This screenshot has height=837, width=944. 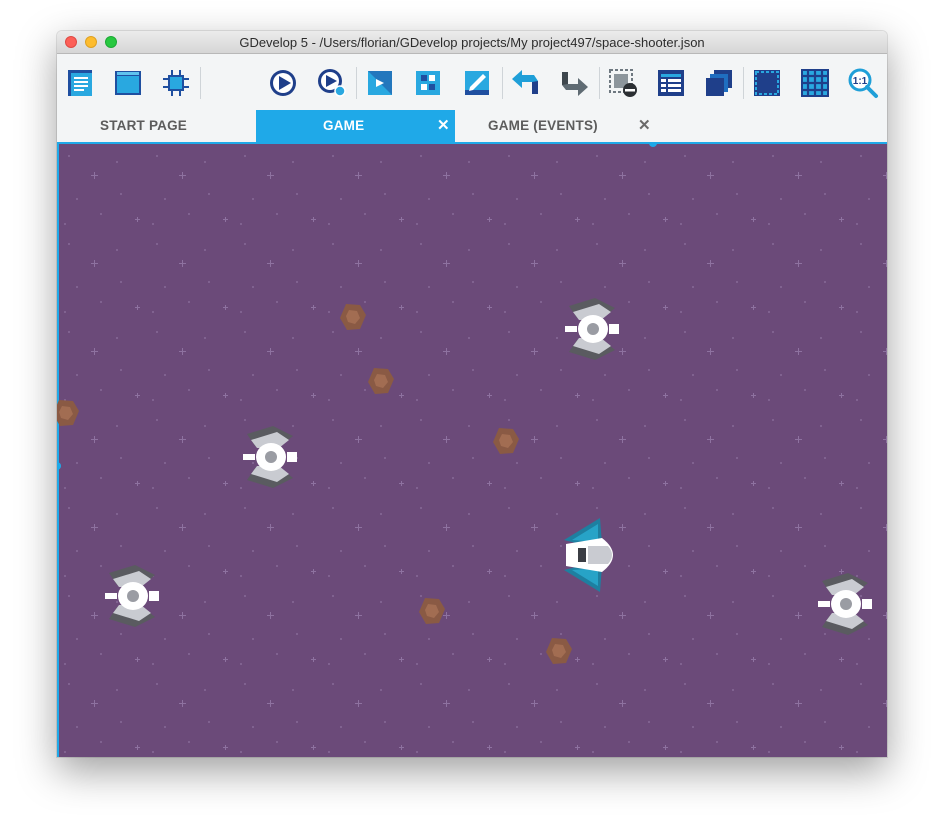 I want to click on player-ship-icon, so click(x=594, y=555).